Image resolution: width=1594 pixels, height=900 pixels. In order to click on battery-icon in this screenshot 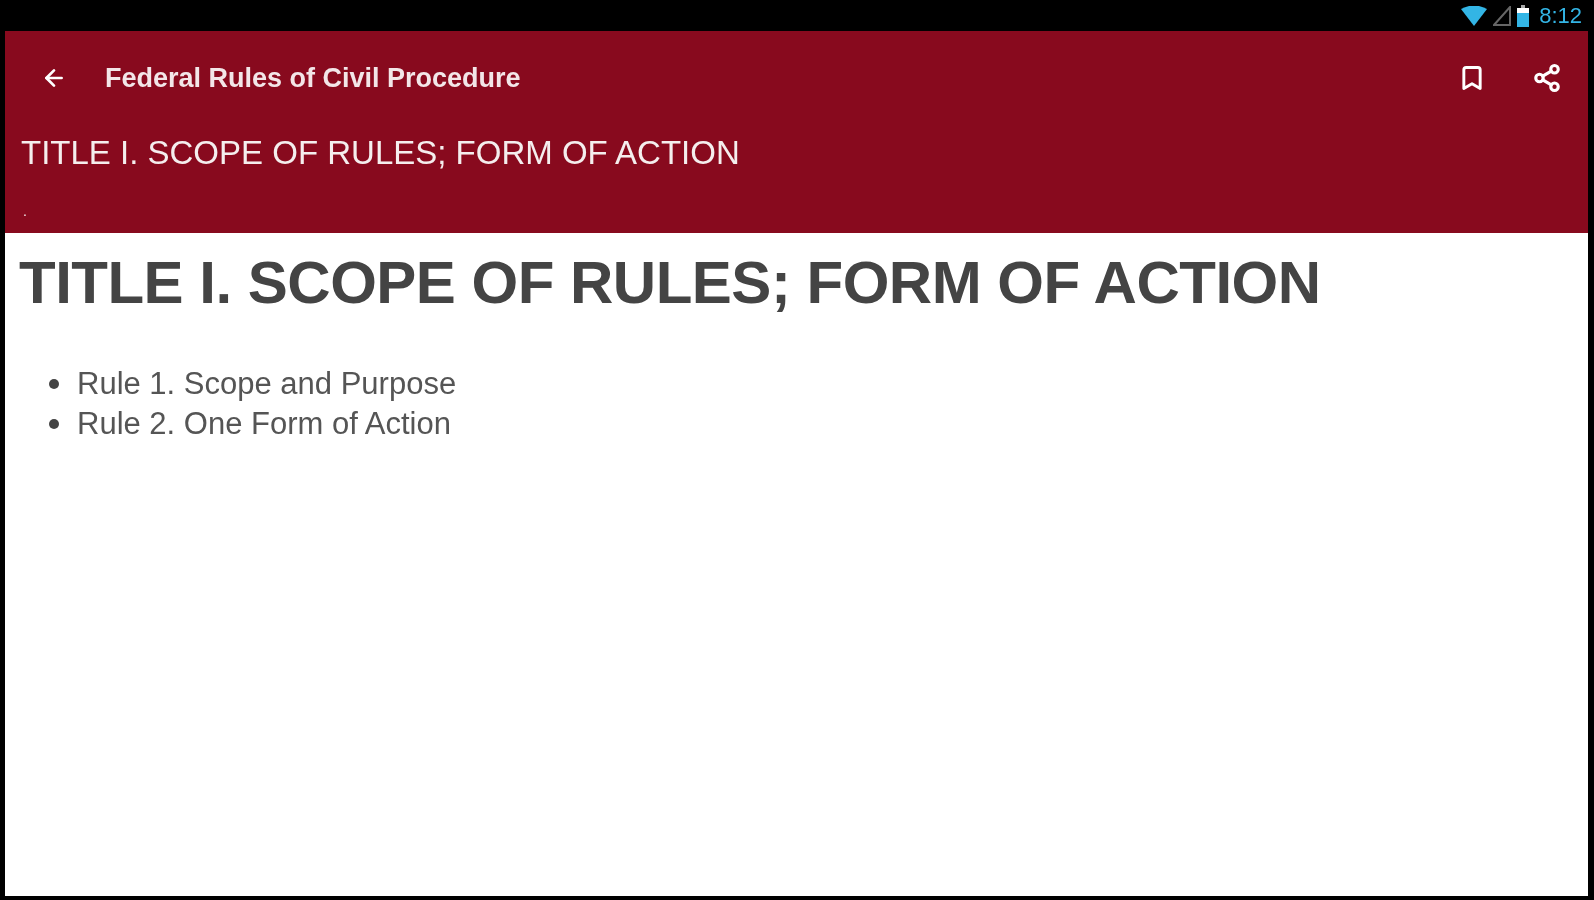, I will do `click(1523, 15)`.